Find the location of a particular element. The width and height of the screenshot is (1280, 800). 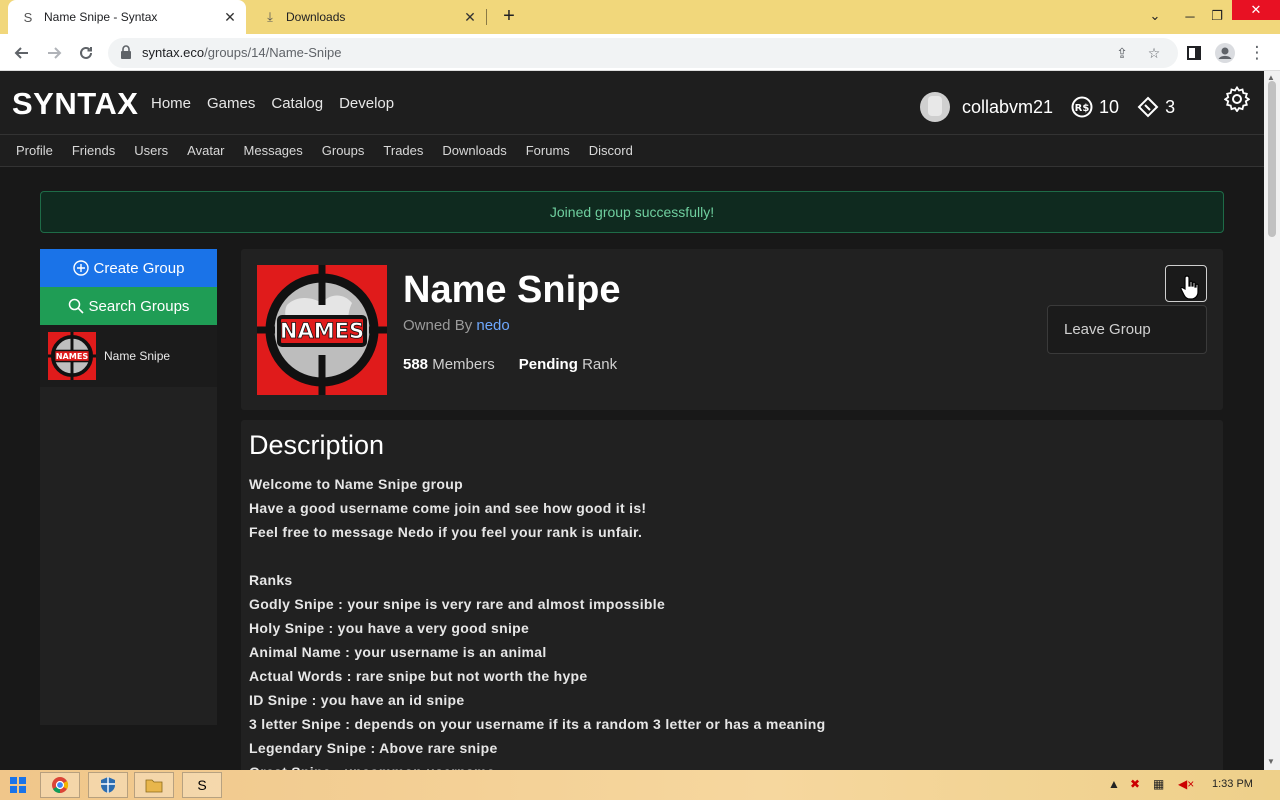

subnav-avatar: Avatar is located at coordinates (205, 150).